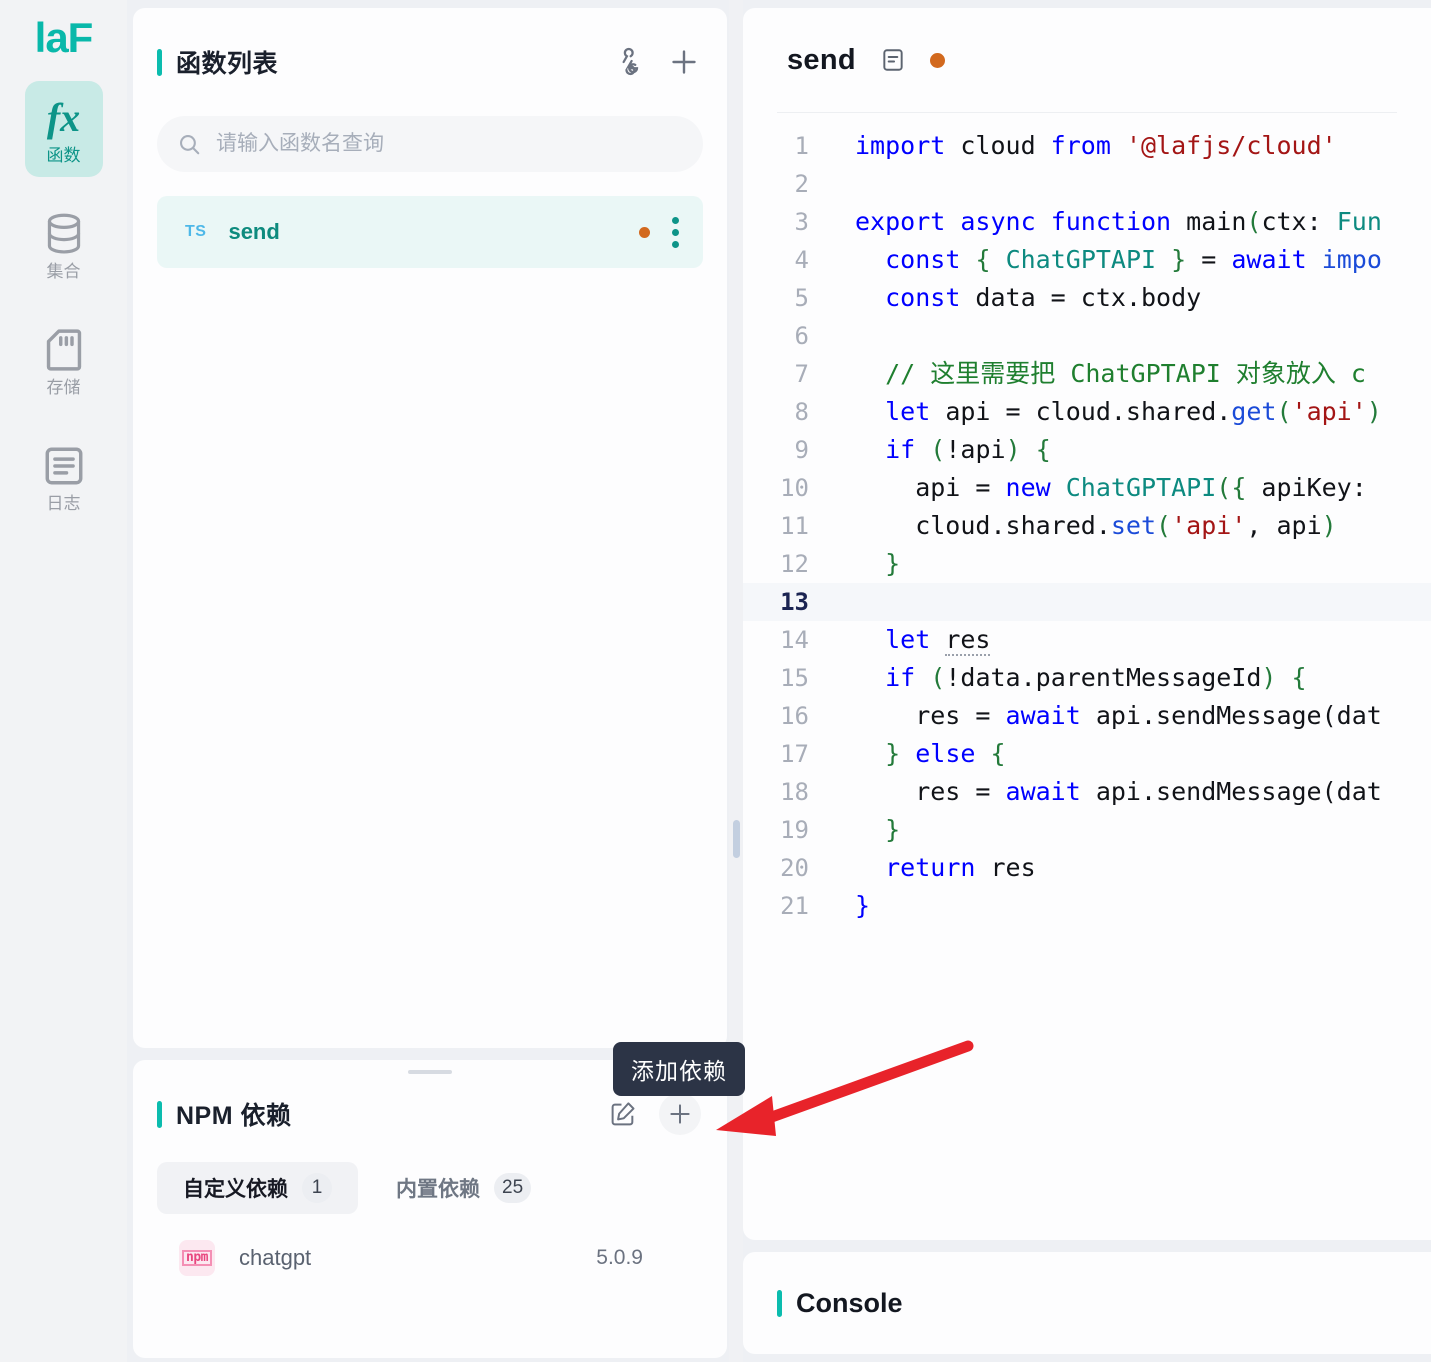 This screenshot has width=1431, height=1362. I want to click on line-number: 2, so click(801, 184).